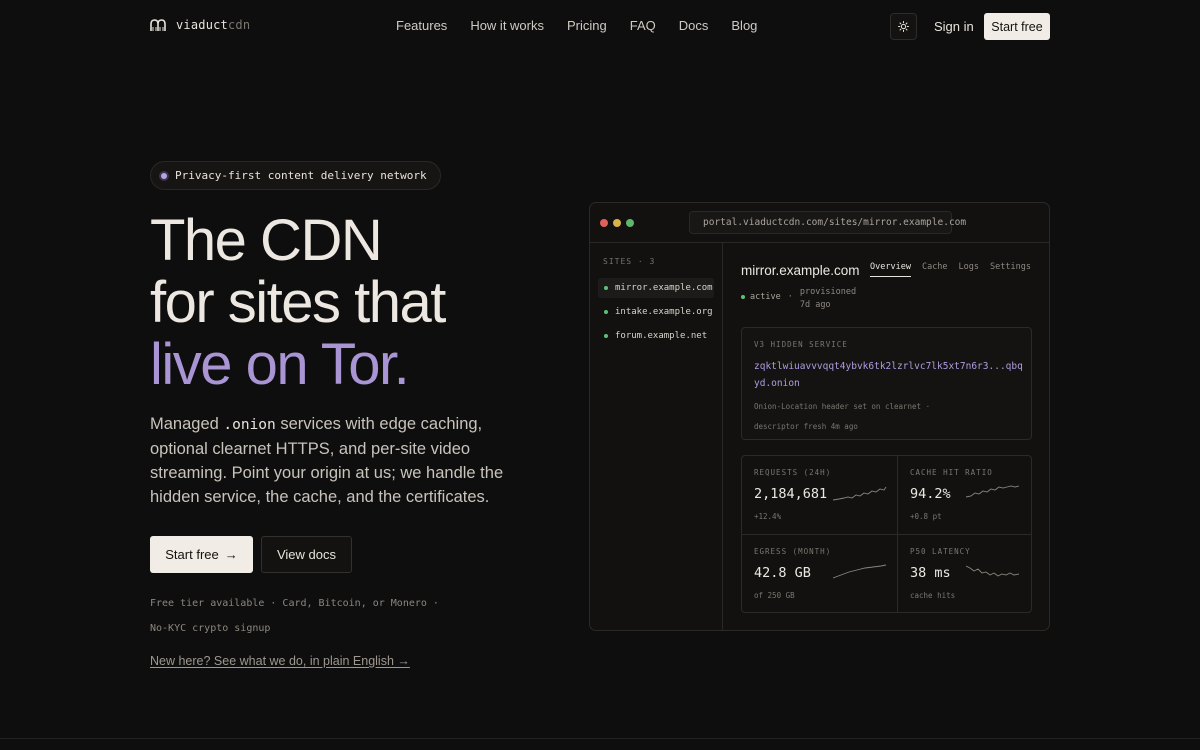 The width and height of the screenshot is (1200, 750). What do you see at coordinates (213, 25) in the screenshot?
I see `brand-name: viaductcdn` at bounding box center [213, 25].